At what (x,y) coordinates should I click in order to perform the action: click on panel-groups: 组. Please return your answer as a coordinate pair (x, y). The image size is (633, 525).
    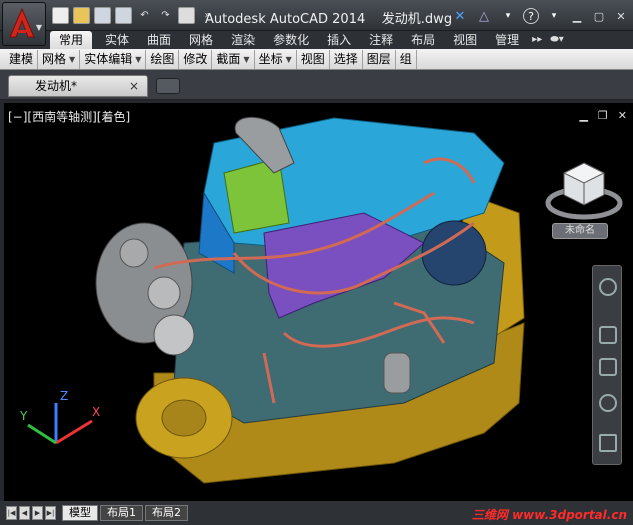
    Looking at the image, I should click on (406, 59).